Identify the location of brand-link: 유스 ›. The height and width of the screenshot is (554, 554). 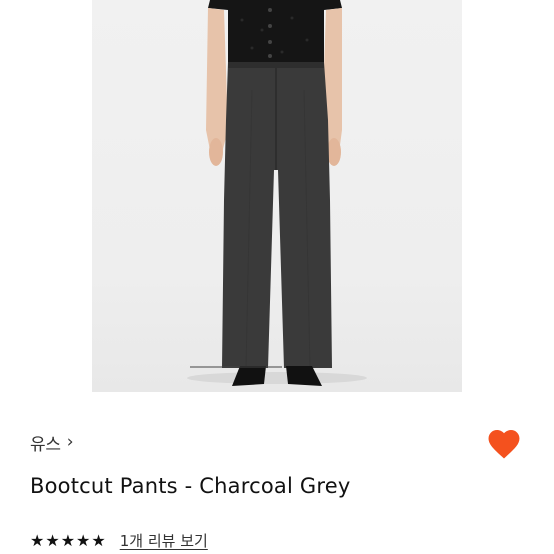
(52, 443).